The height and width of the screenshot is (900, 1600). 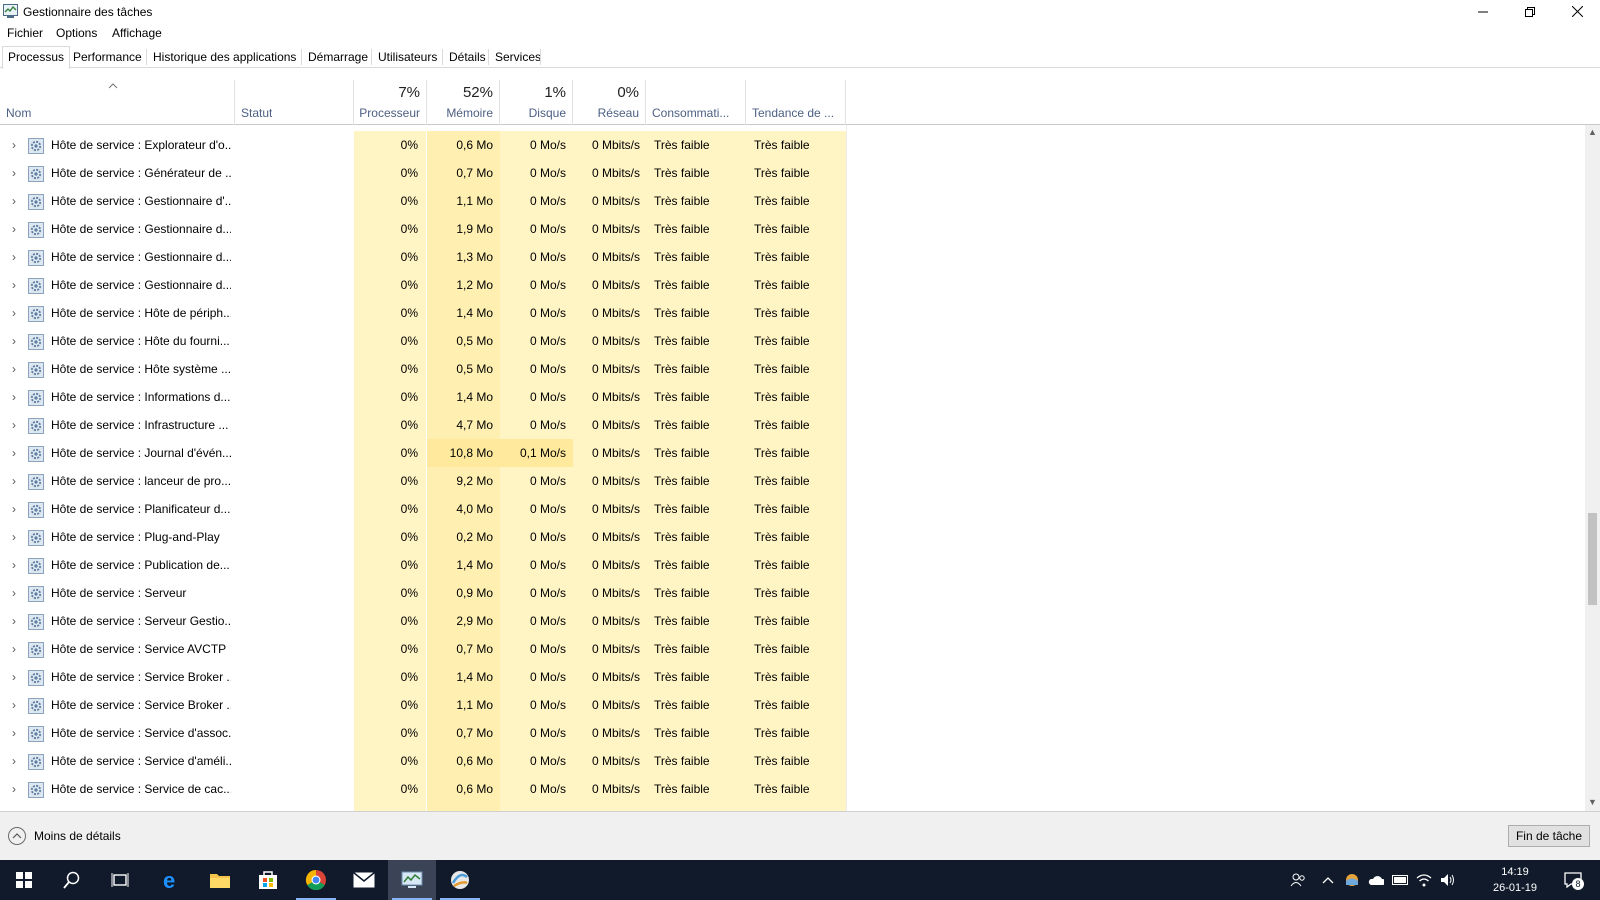 What do you see at coordinates (220, 880) in the screenshot?
I see `file-explorer-button` at bounding box center [220, 880].